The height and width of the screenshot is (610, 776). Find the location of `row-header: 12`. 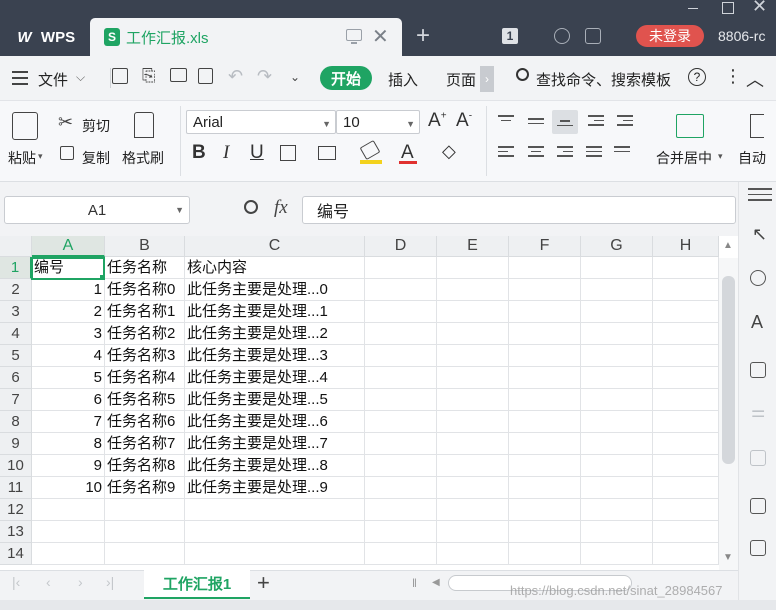

row-header: 12 is located at coordinates (16, 510).